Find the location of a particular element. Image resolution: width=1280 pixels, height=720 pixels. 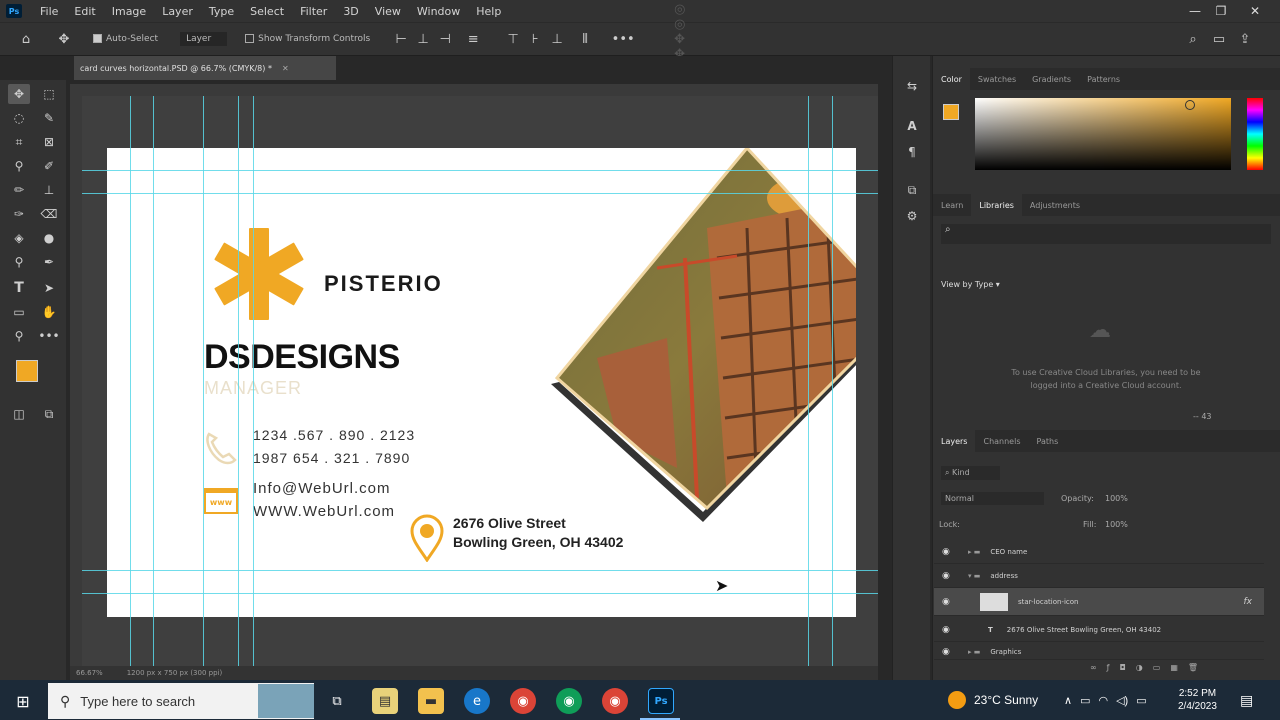

layer-row: ◉ ▾ ▬ address is located at coordinates (1099, 576).